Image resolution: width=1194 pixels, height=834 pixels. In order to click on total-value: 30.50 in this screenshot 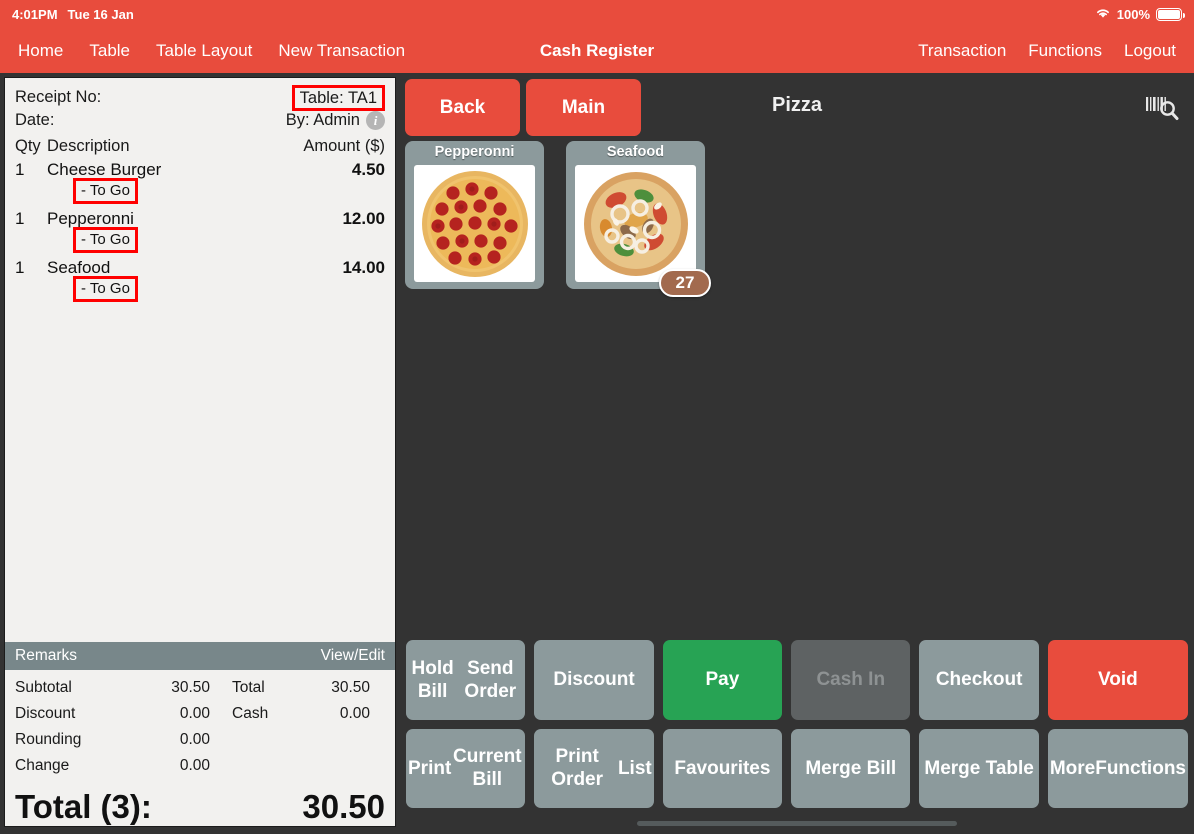, I will do `click(350, 687)`.